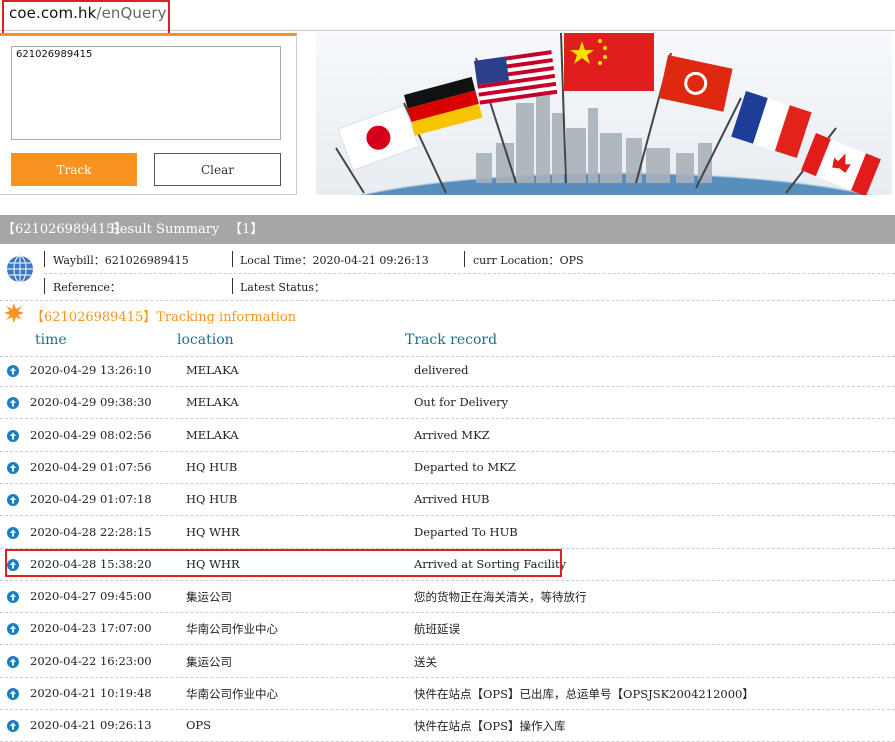 Image resolution: width=895 pixels, height=742 pixels. I want to click on tracking-row: 2020-04-29 01:07:56 HQ HUB Departed to MKZ, so click(447, 468).